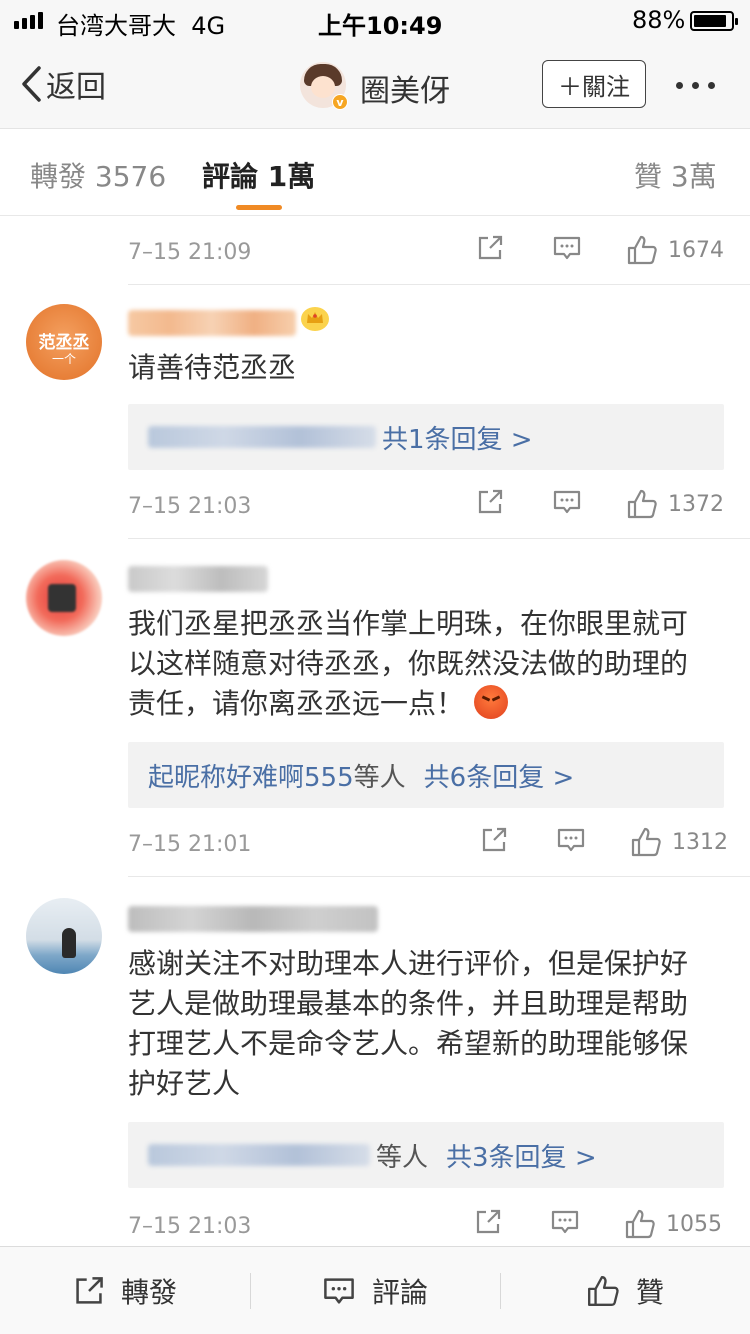 The image size is (750, 1334). I want to click on verified-badge-icon: v, so click(340, 102).